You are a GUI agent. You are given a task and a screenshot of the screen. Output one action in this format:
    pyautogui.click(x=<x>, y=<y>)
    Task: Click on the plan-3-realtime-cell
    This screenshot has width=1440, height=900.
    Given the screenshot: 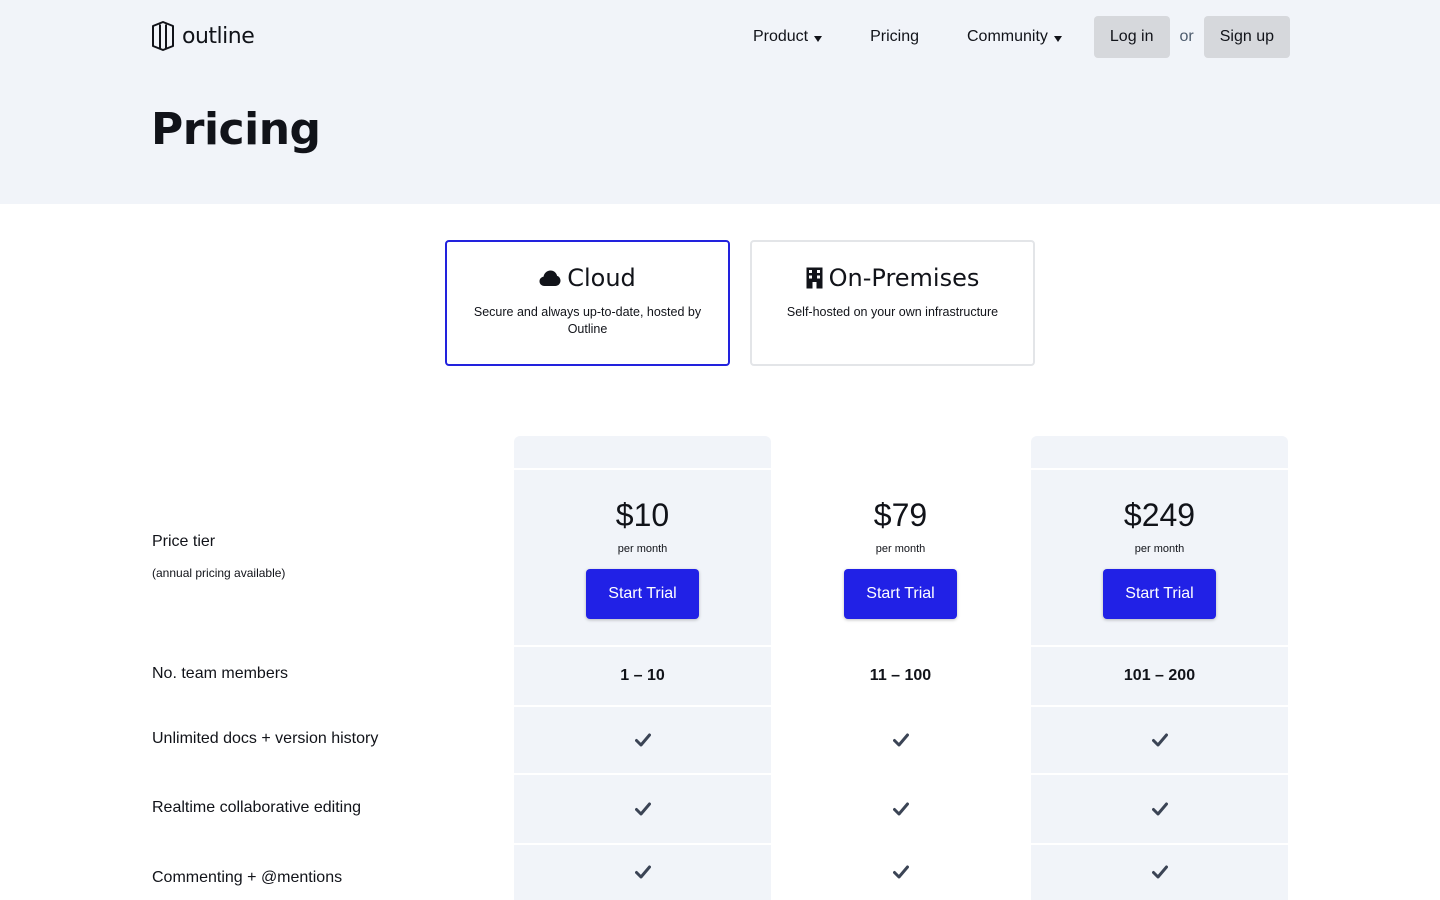 What is the action you would take?
    pyautogui.click(x=1159, y=809)
    